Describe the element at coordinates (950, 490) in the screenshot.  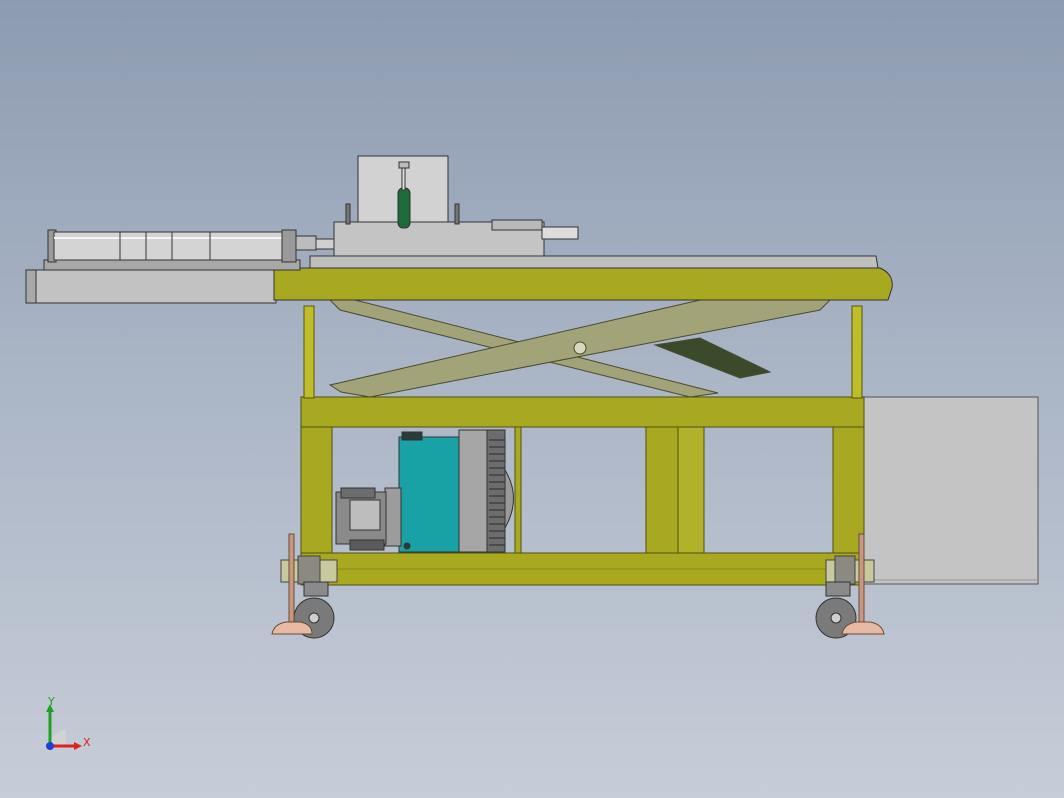
I see `side-cabinet` at that location.